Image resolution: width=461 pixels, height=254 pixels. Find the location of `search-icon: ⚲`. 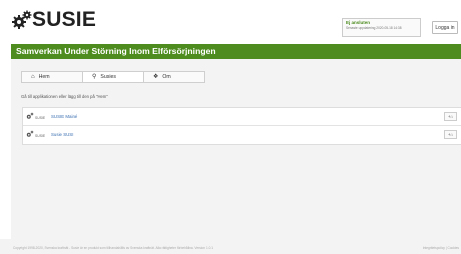

search-icon: ⚲ is located at coordinates (94, 77).